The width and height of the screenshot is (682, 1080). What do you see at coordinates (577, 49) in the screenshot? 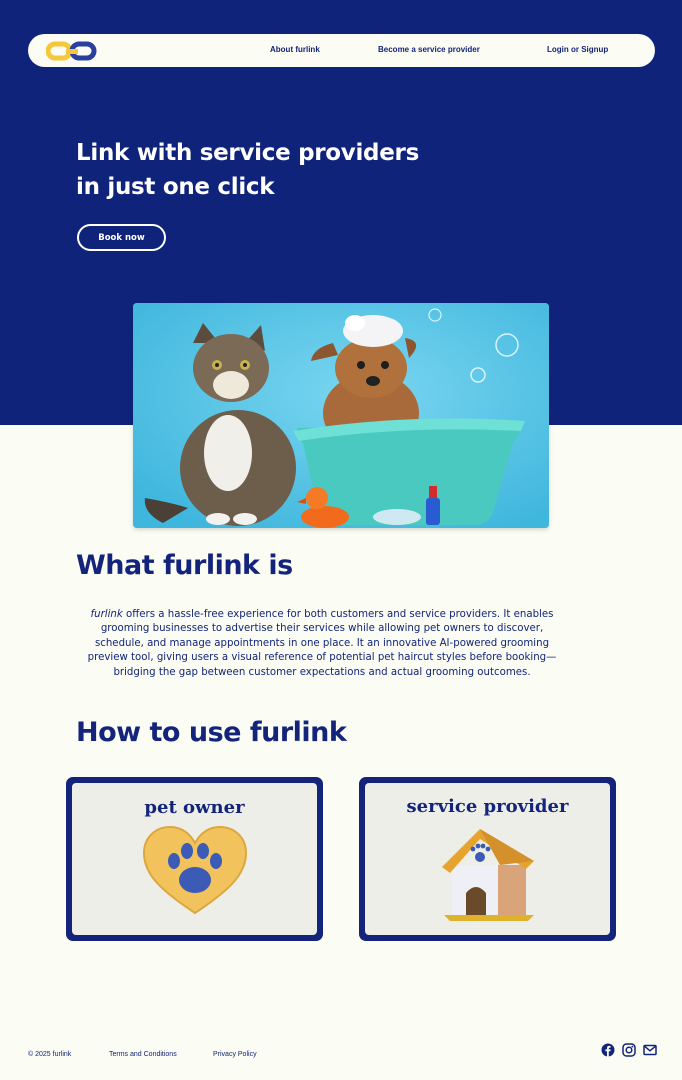
I see `nav-login-signup-link: Login or Signup` at bounding box center [577, 49].